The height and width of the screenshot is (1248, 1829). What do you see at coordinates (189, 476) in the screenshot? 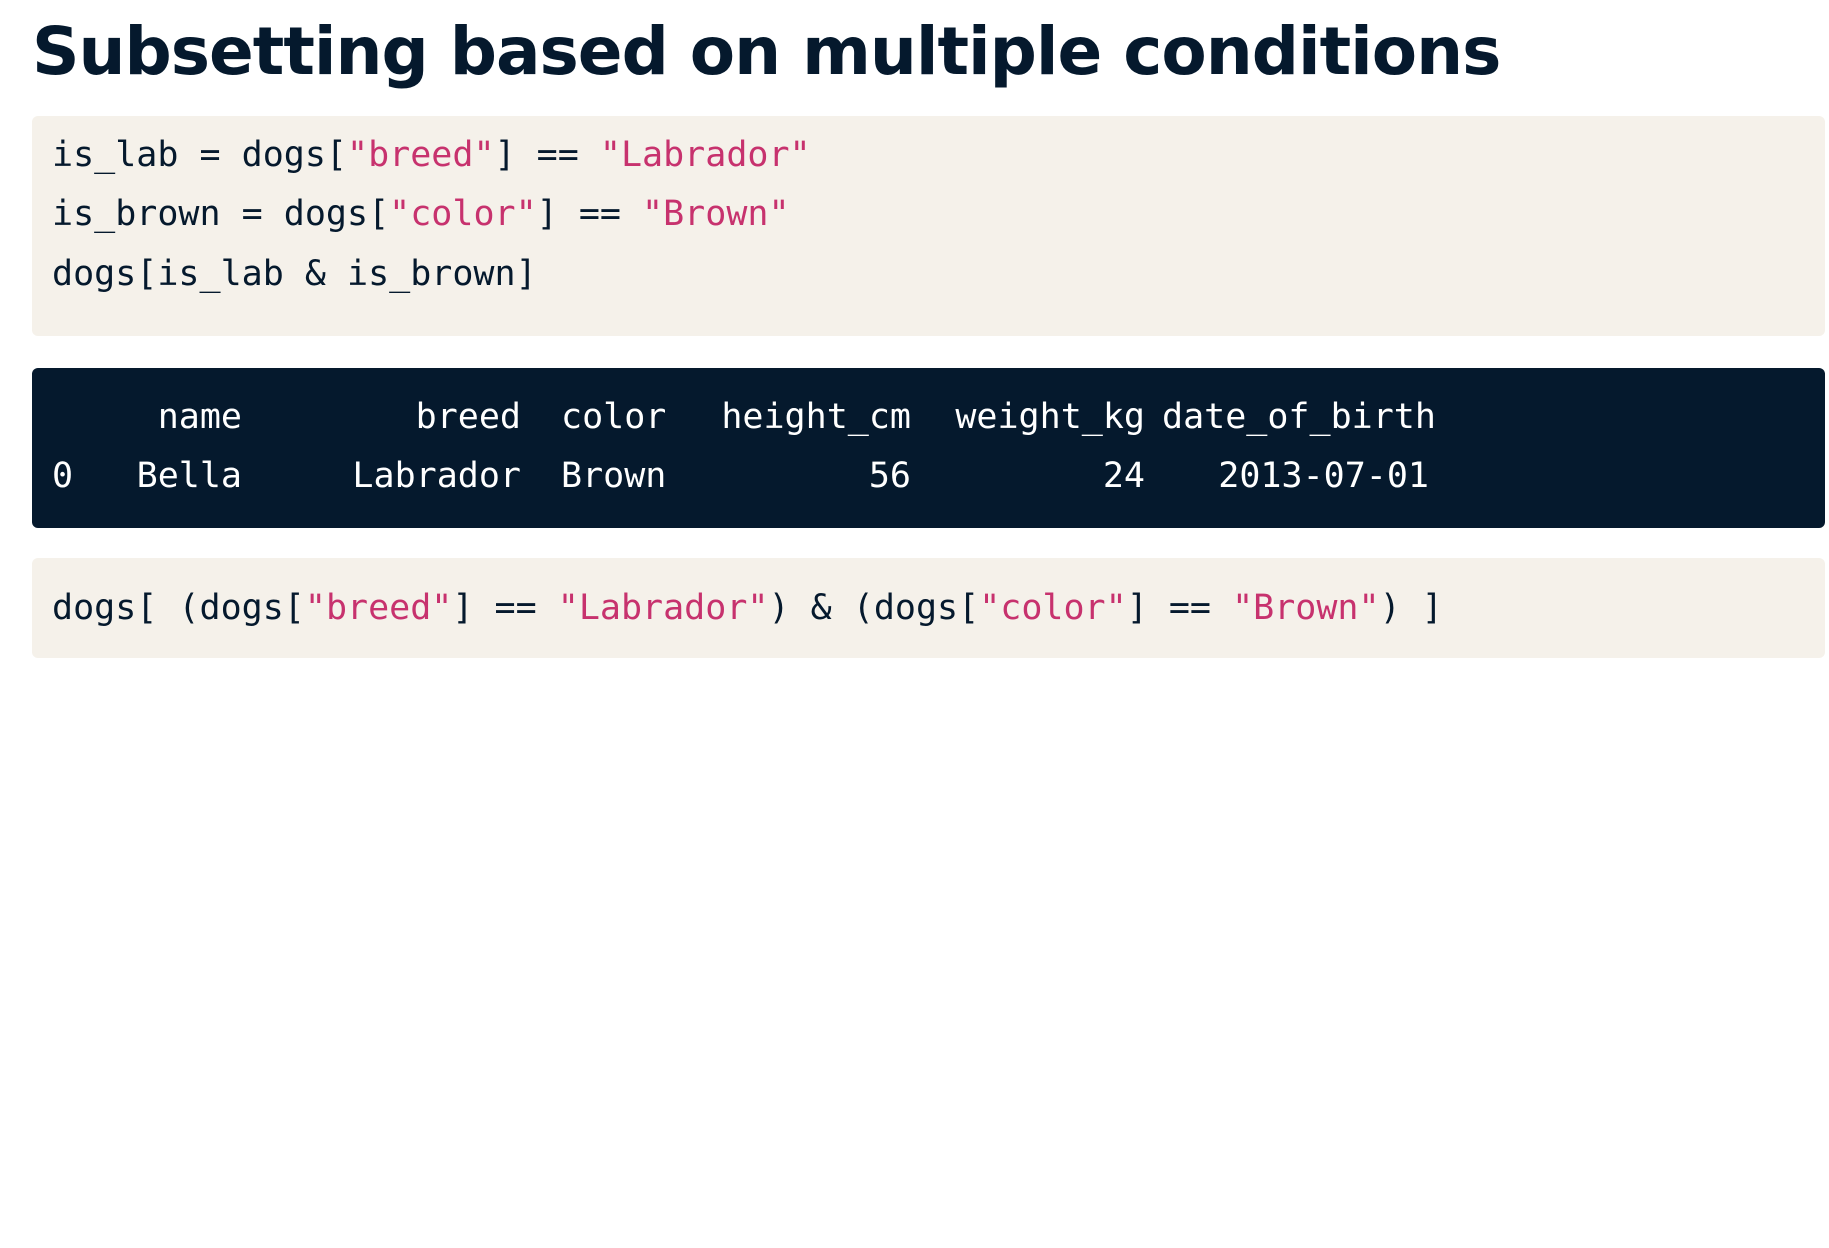
I see `cell-name: Bella` at bounding box center [189, 476].